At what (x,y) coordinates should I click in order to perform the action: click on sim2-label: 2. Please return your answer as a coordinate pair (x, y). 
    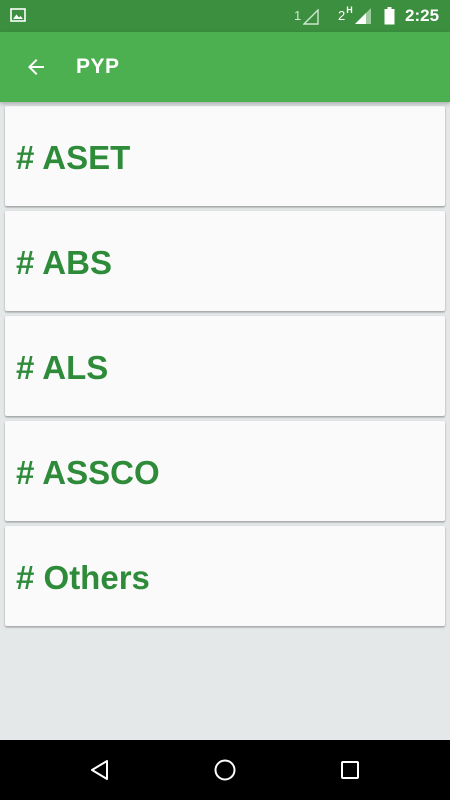
    Looking at the image, I should click on (342, 15).